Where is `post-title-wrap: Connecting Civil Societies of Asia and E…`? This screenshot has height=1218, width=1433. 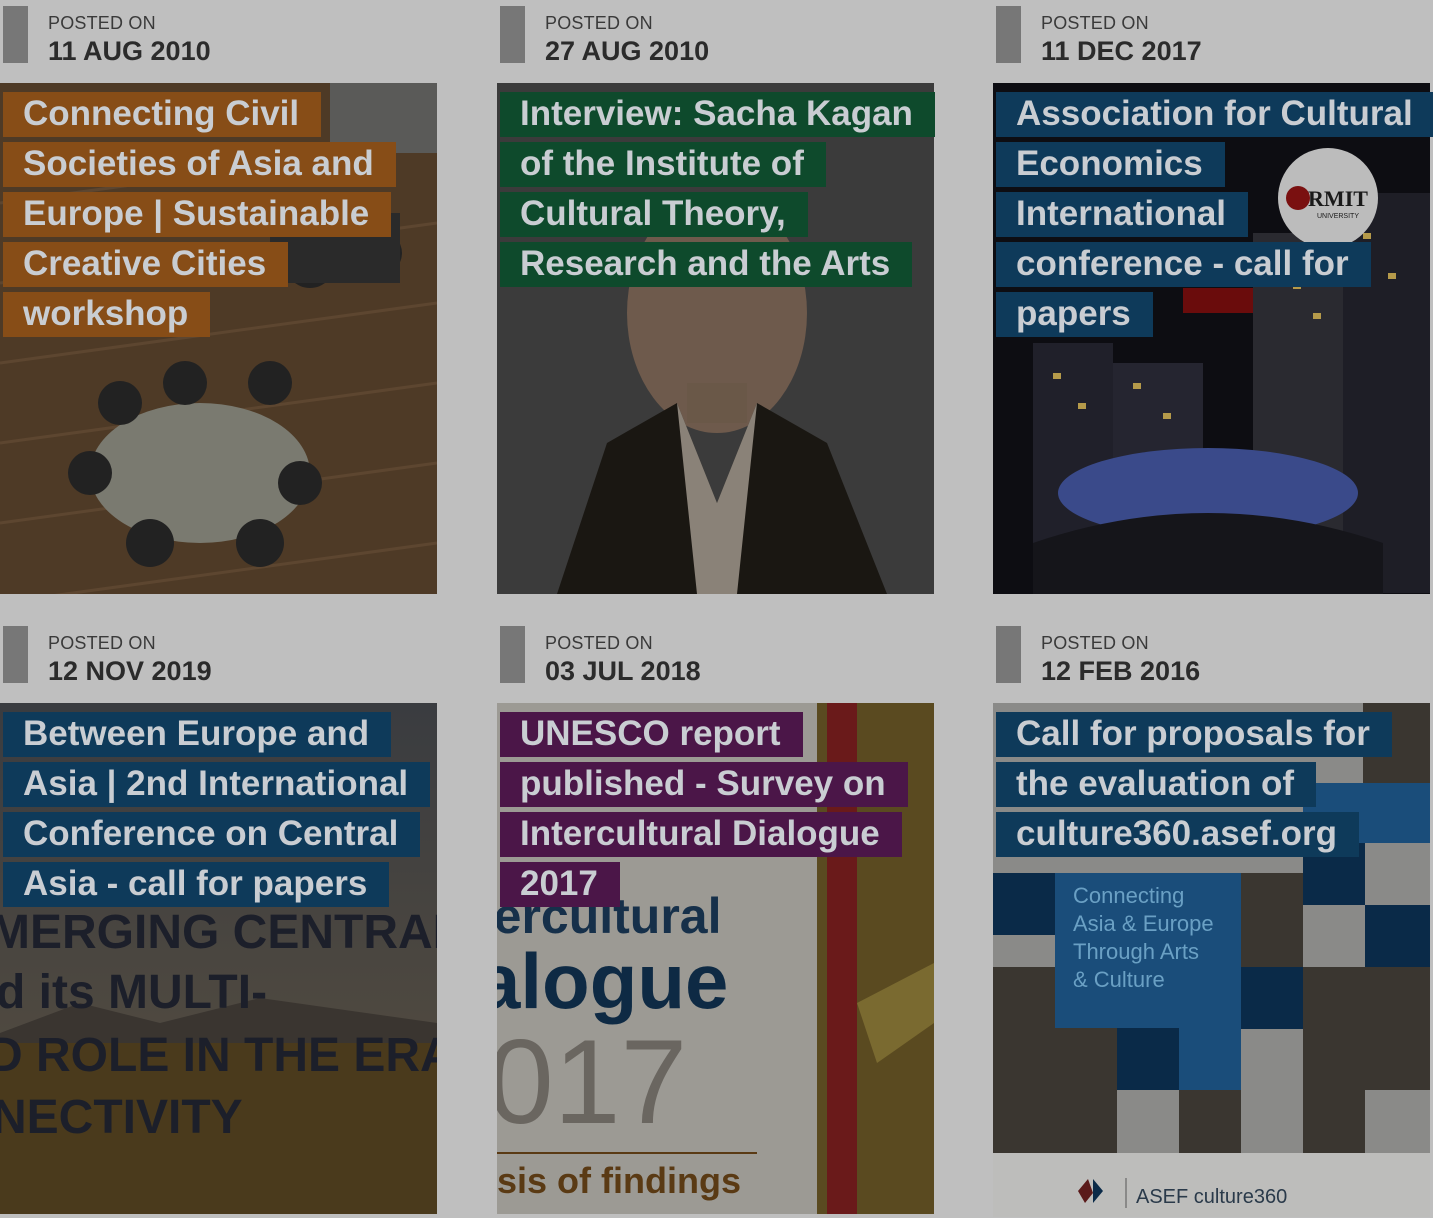 post-title-wrap: Connecting Civil Societies of Asia and E… is located at coordinates (213, 214).